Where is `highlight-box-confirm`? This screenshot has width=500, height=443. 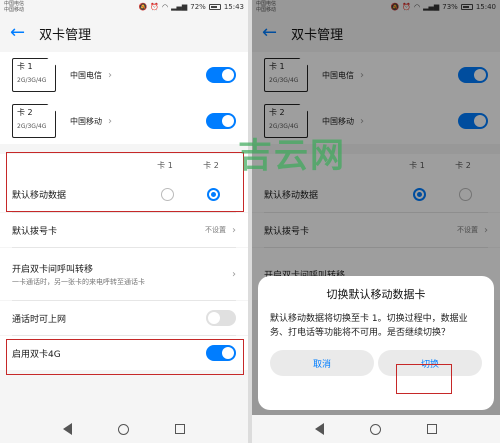 highlight-box-confirm is located at coordinates (424, 379).